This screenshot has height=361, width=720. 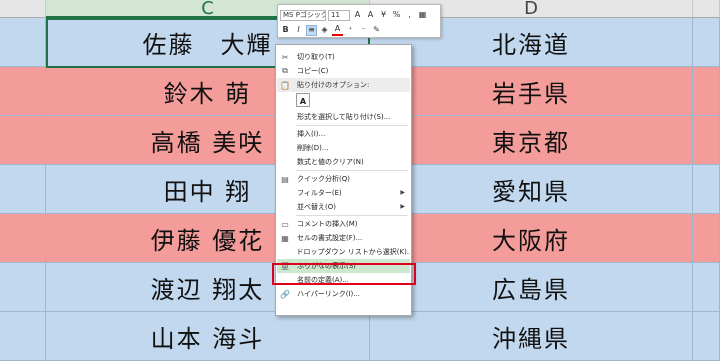 I want to click on clipboard-icon: 📋, so click(x=285, y=85).